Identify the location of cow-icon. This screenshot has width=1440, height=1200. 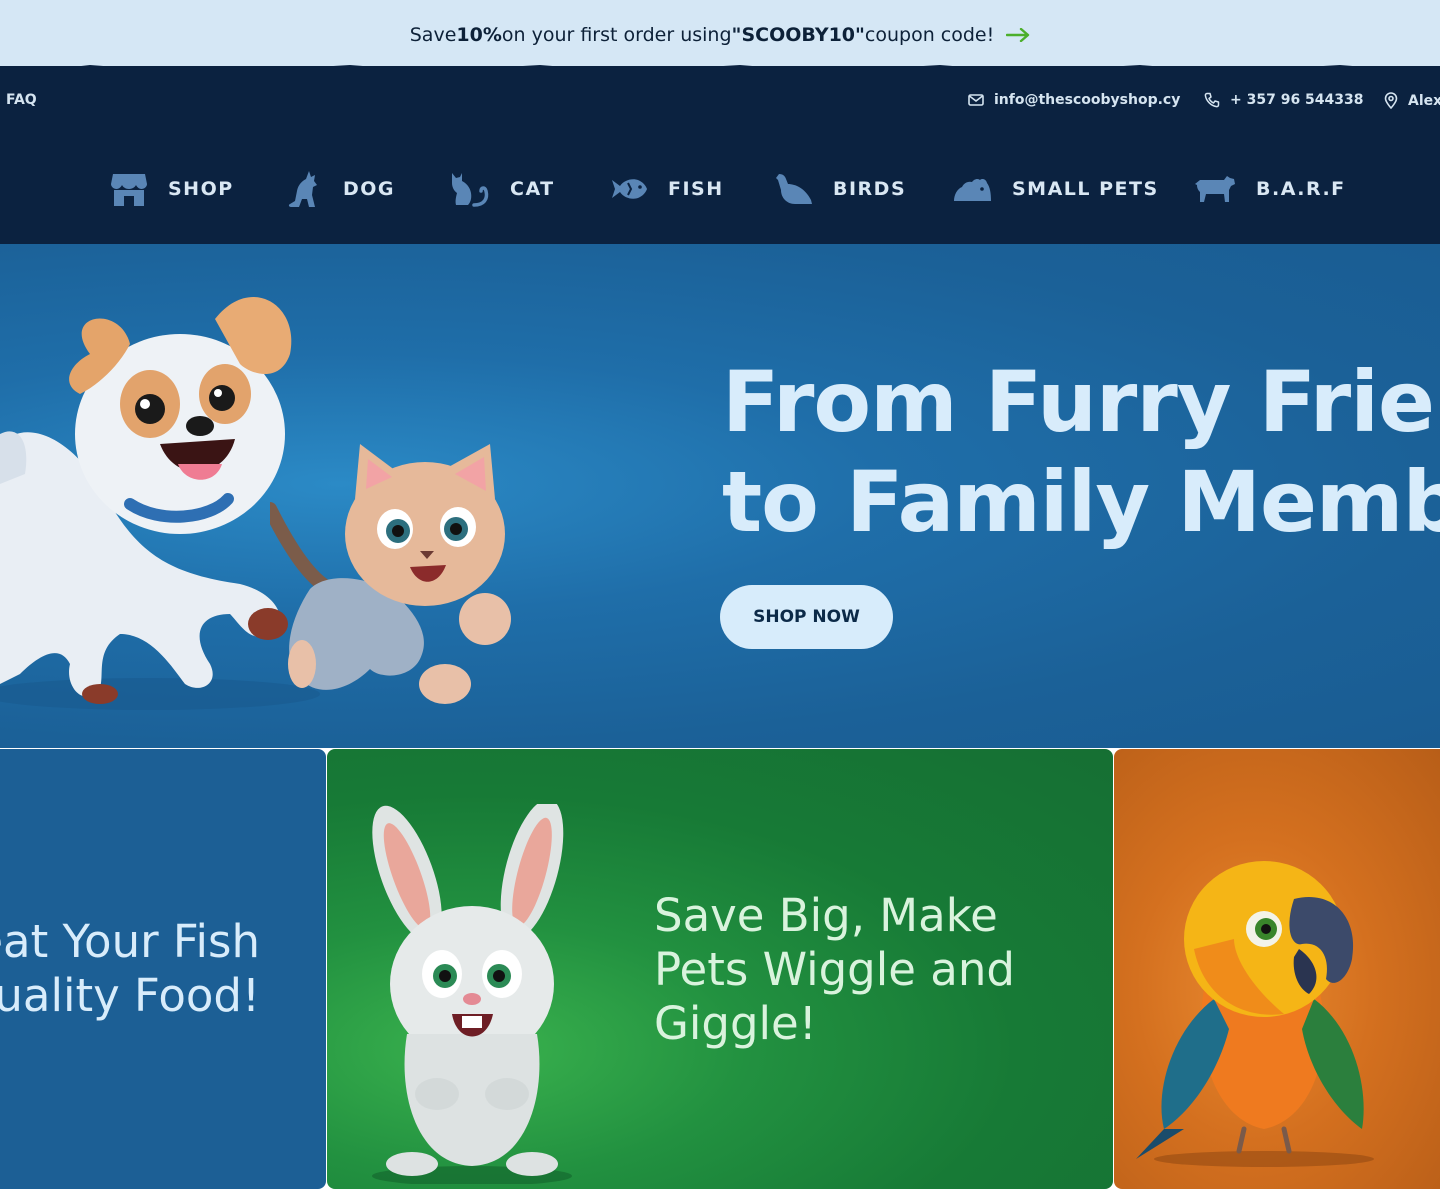
(1215, 189).